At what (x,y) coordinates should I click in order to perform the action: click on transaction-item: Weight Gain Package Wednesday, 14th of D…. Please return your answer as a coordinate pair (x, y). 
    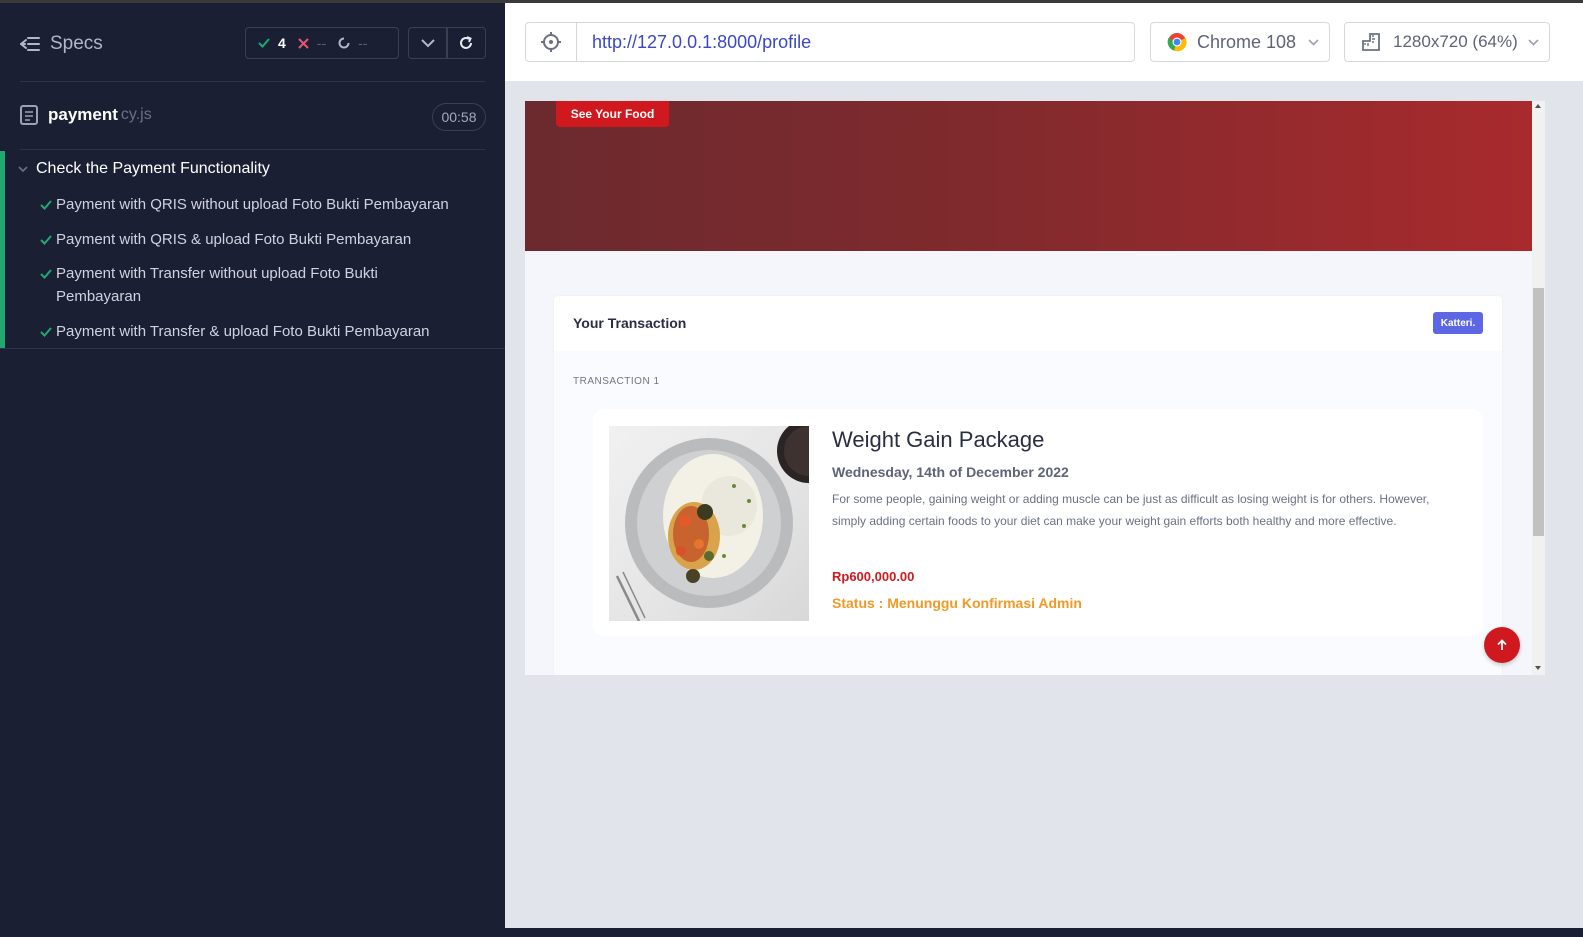
    Looking at the image, I should click on (1038, 522).